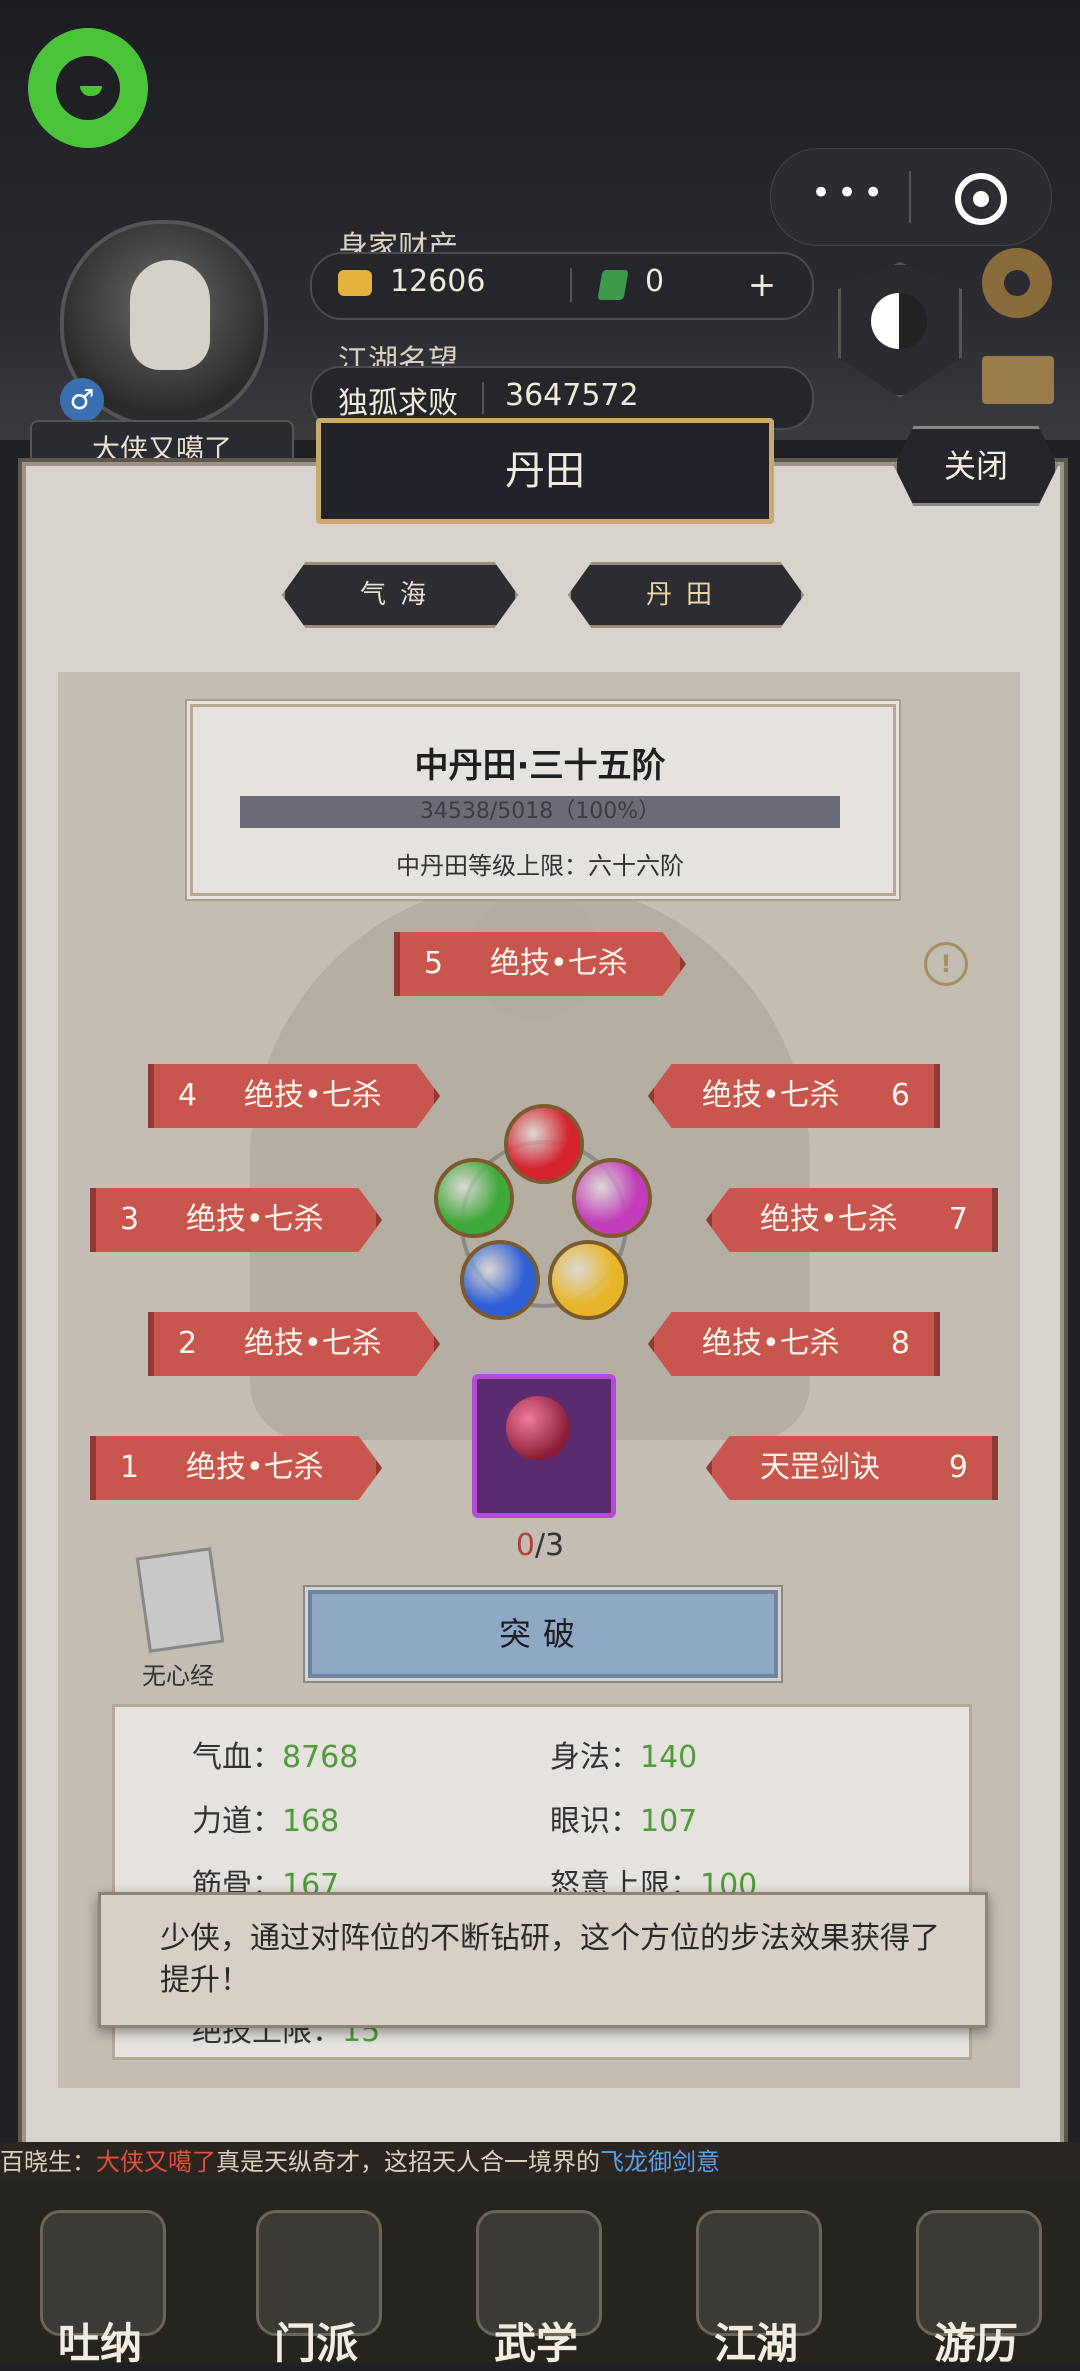 The width and height of the screenshot is (1080, 2371). What do you see at coordinates (911, 197) in the screenshot?
I see `mini-program-capsule: •••` at bounding box center [911, 197].